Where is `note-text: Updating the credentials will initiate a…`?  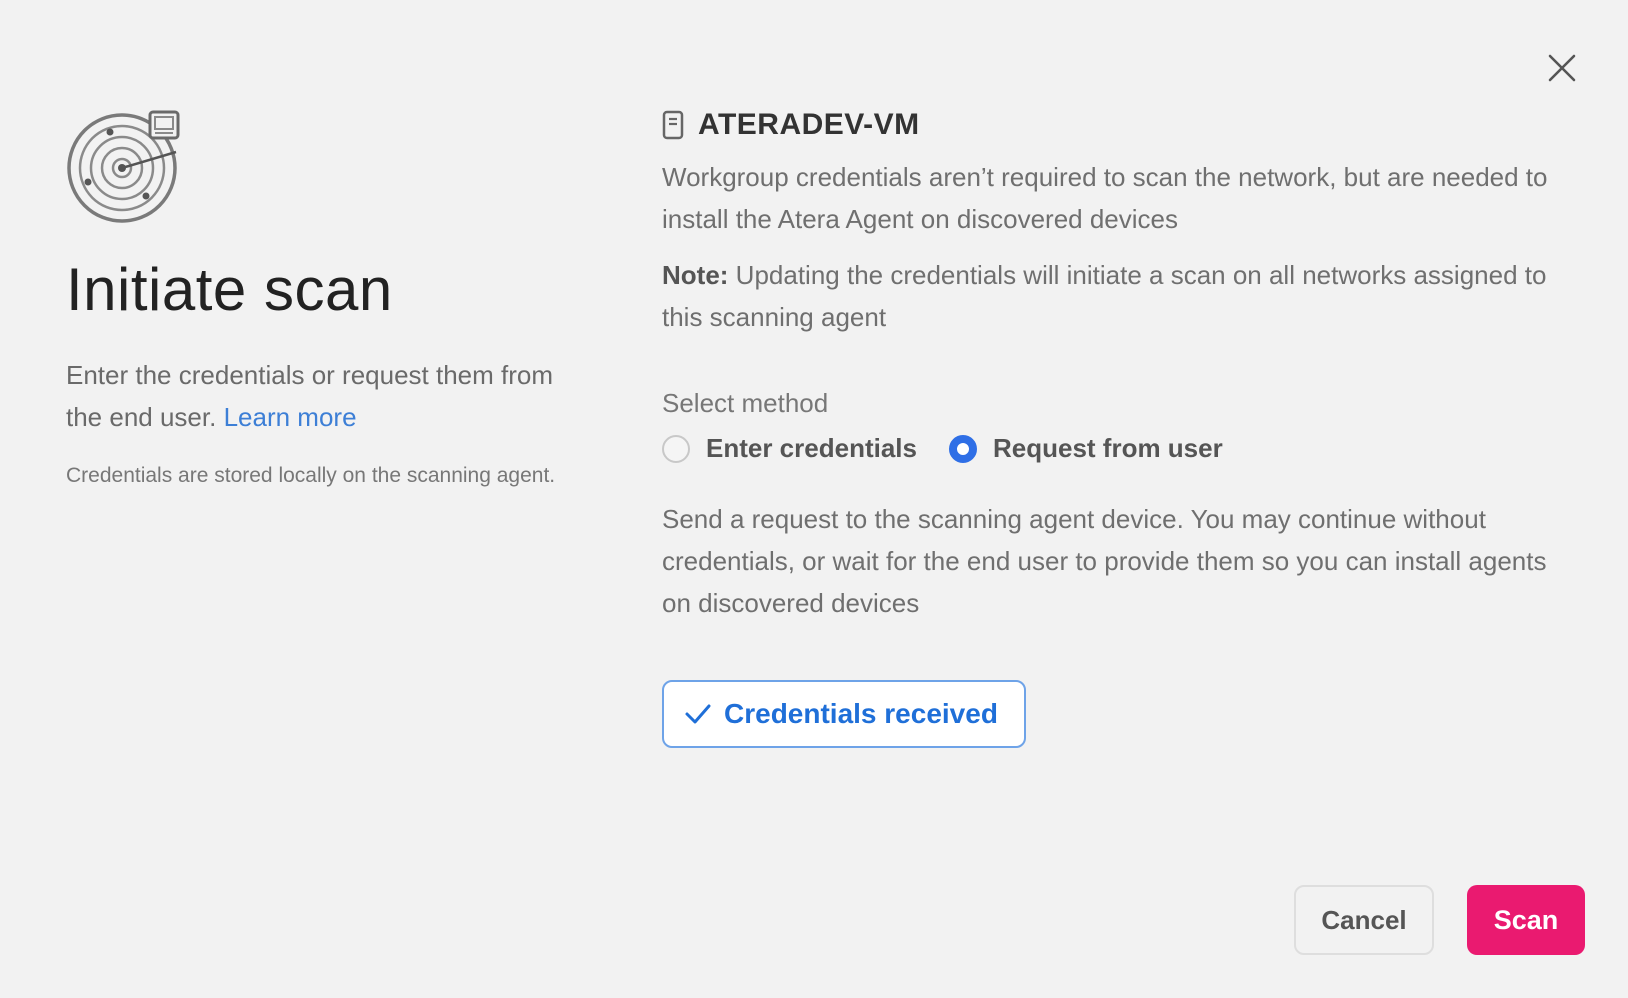 note-text: Updating the credentials will initiate a… is located at coordinates (1104, 296).